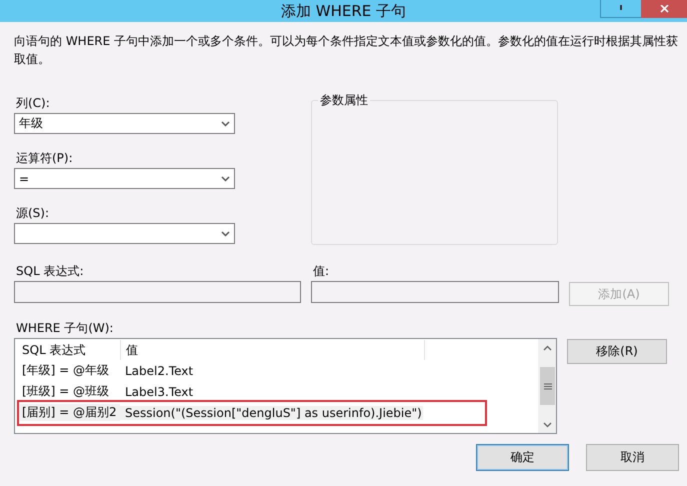 This screenshot has height=486, width=687. I want to click on value-field, so click(435, 292).